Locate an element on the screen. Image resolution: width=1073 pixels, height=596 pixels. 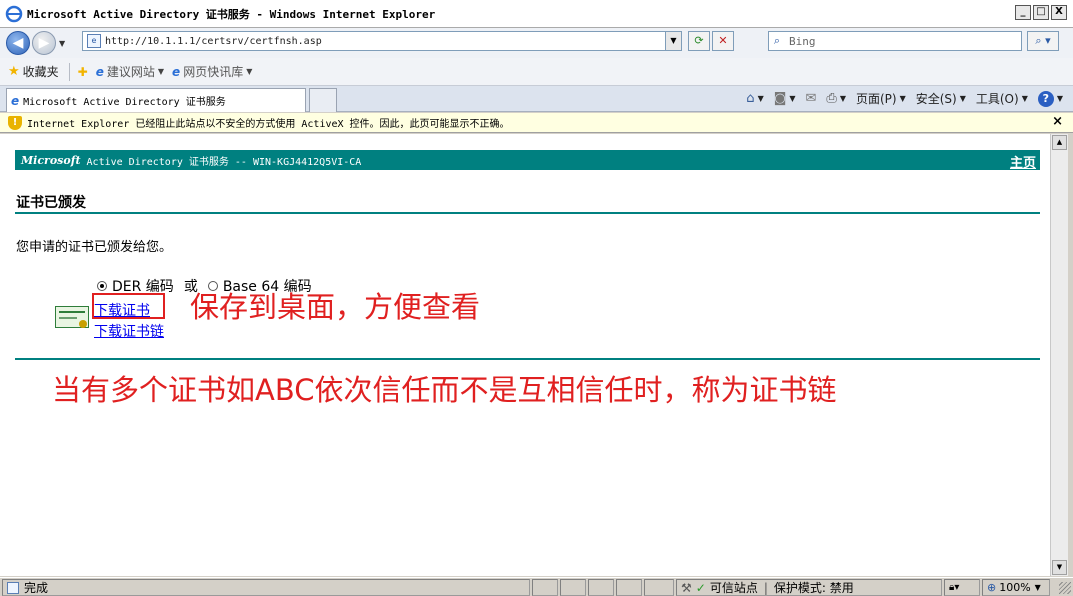
add-favorite-button: ✚ is located at coordinates (83, 72).